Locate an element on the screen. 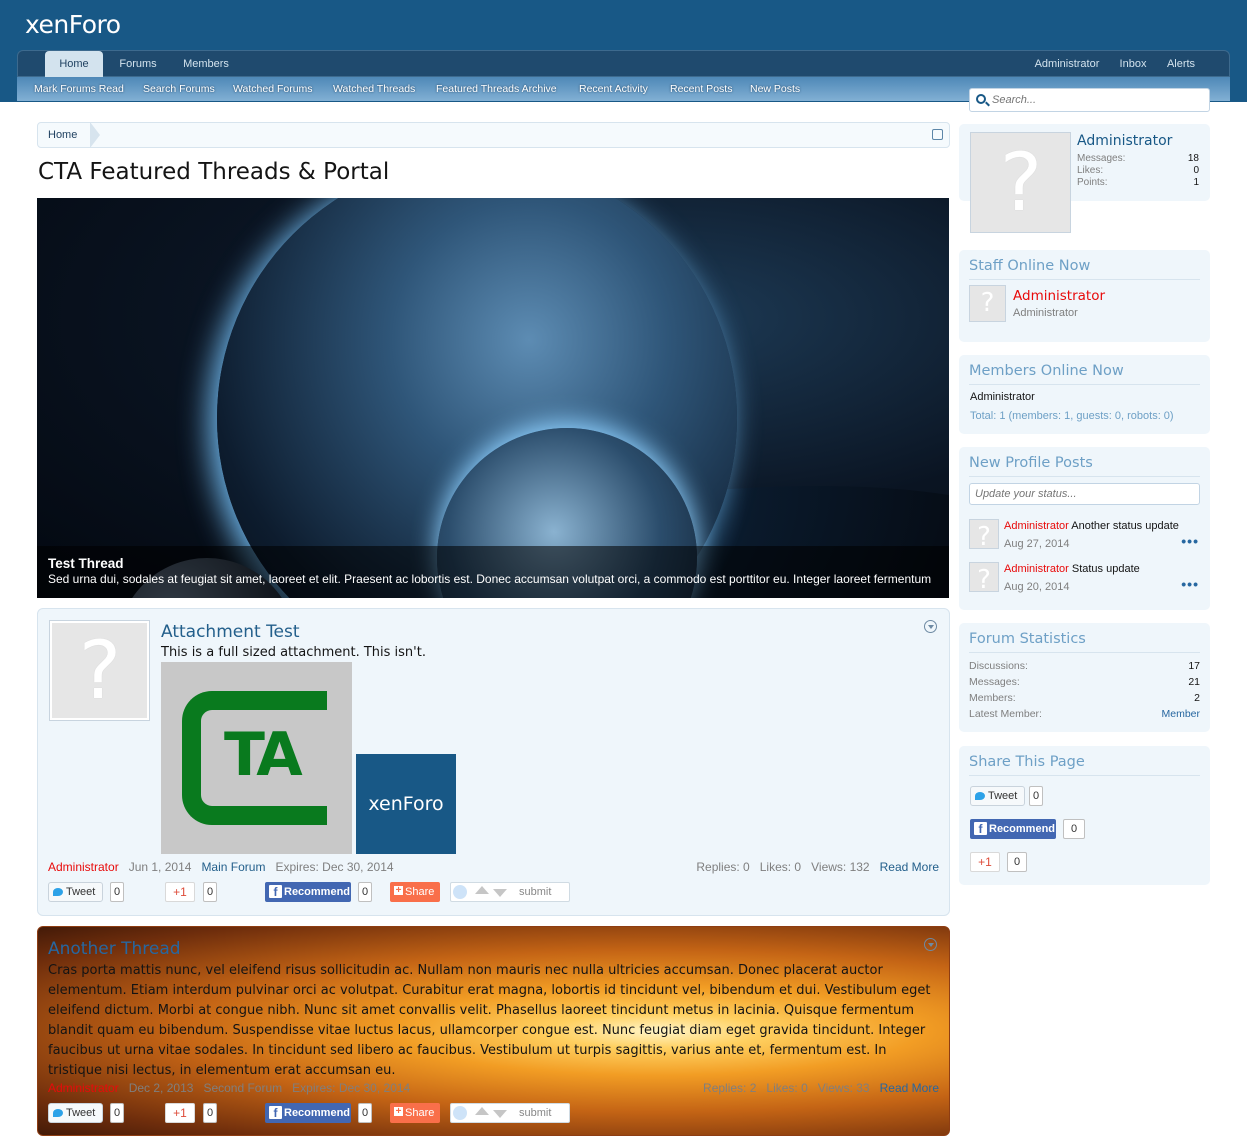 Image resolution: width=1247 pixels, height=1147 pixels. tab-home: Home is located at coordinates (74, 64).